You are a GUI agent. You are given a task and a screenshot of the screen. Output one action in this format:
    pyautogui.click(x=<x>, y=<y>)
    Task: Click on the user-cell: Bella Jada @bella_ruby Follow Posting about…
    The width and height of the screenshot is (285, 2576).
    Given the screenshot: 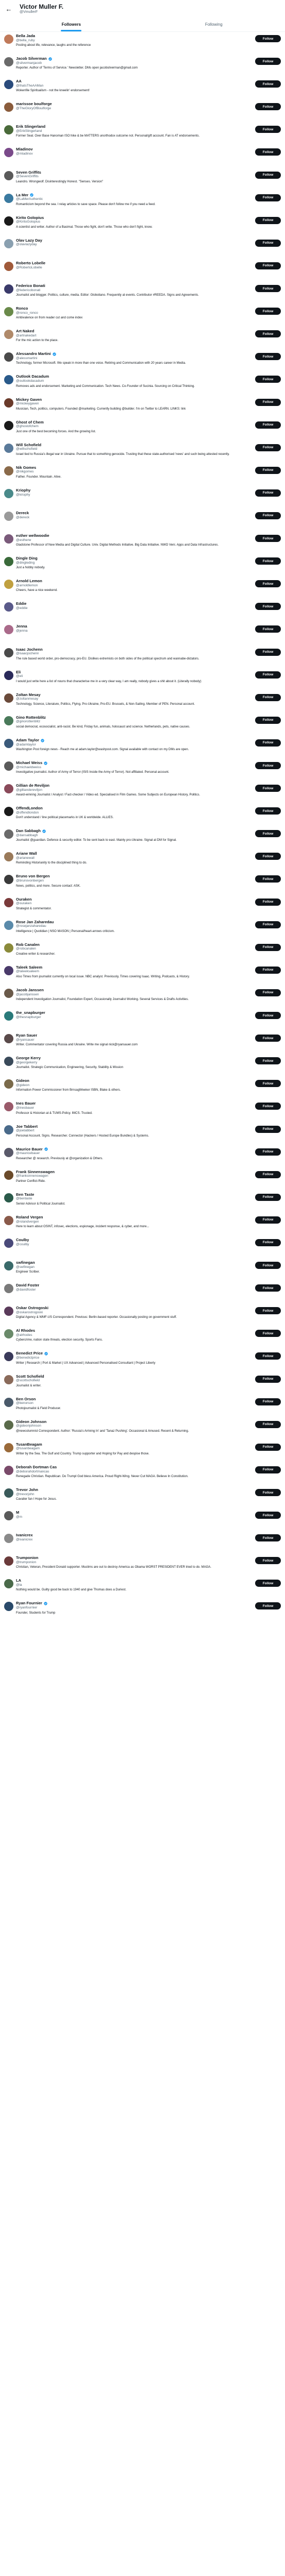 What is the action you would take?
    pyautogui.click(x=142, y=43)
    